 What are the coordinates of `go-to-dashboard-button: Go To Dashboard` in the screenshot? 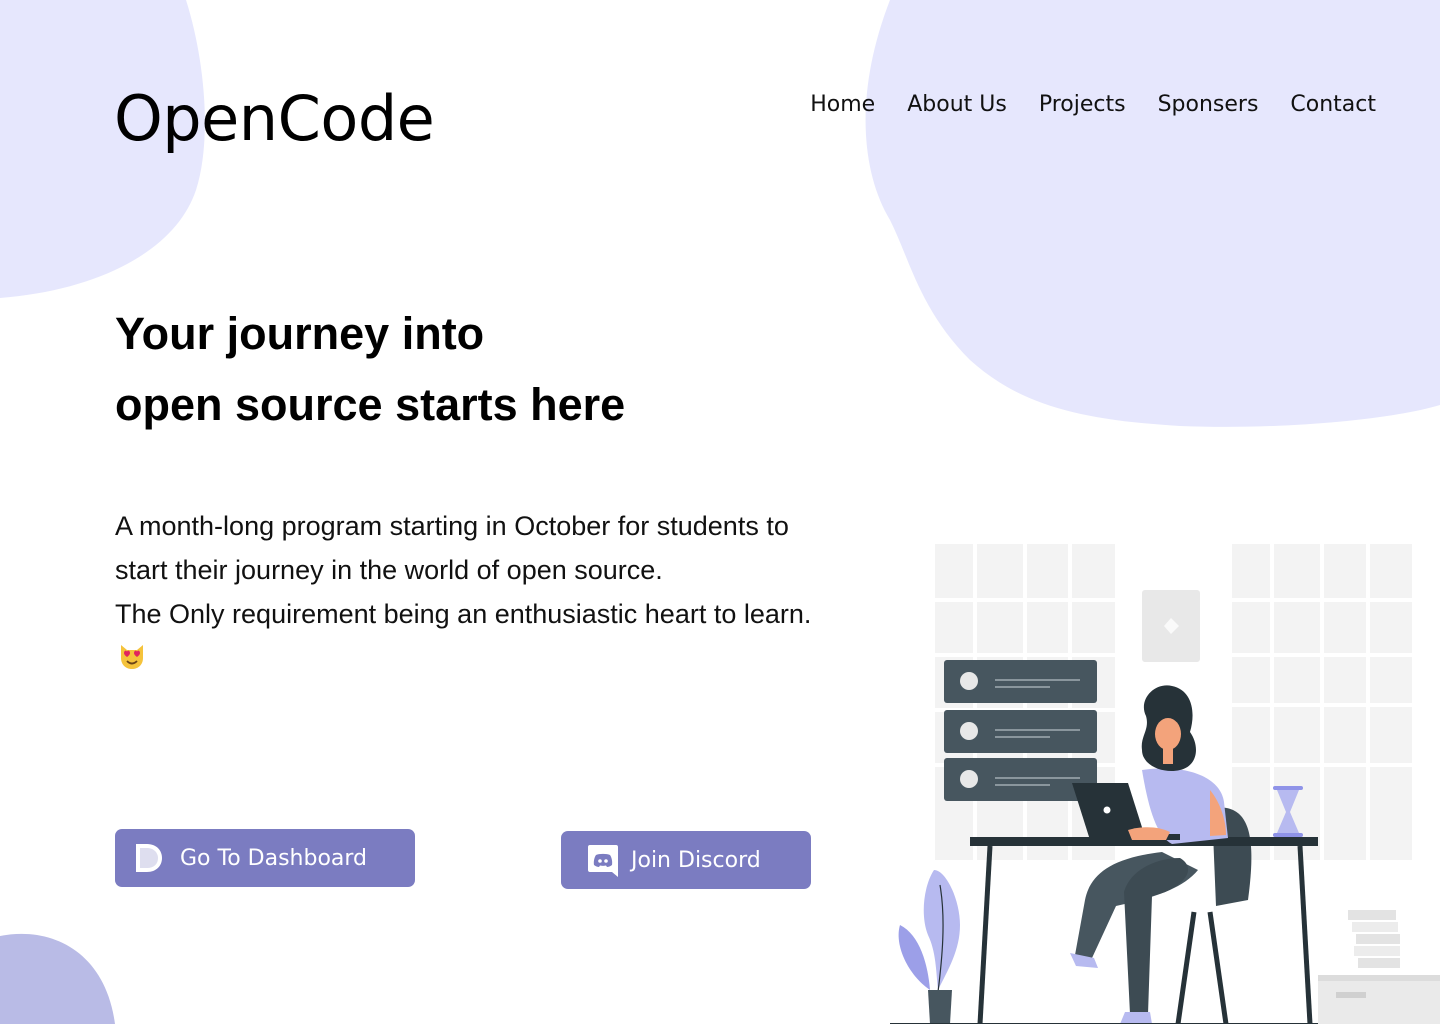 It's located at (265, 858).